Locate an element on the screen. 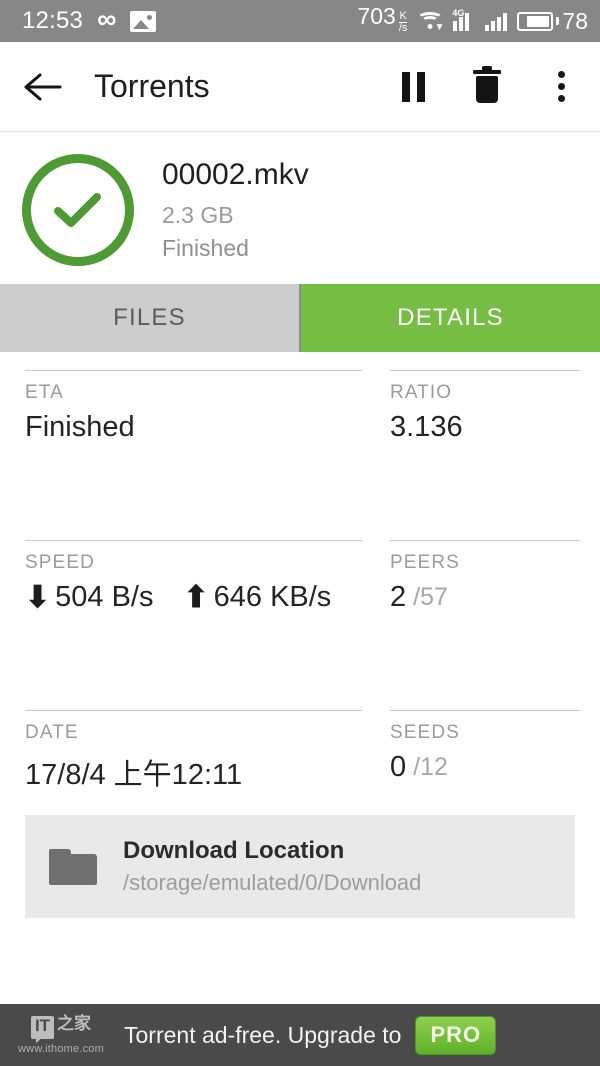 This screenshot has height=1066, width=600. detail-date: DATE 17/8/4 上午12:11 is located at coordinates (195, 751).